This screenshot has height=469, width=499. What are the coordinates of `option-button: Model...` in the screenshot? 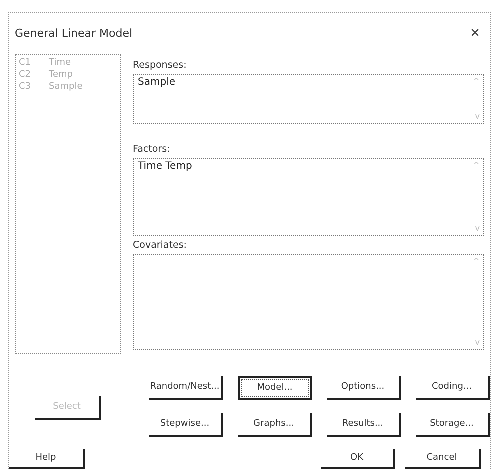 It's located at (275, 388).